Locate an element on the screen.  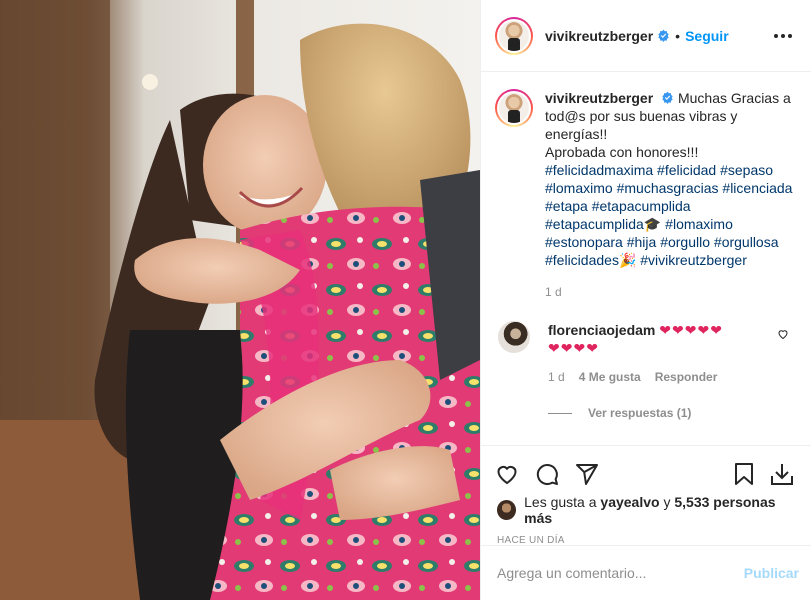
commenter-avatar is located at coordinates (514, 337).